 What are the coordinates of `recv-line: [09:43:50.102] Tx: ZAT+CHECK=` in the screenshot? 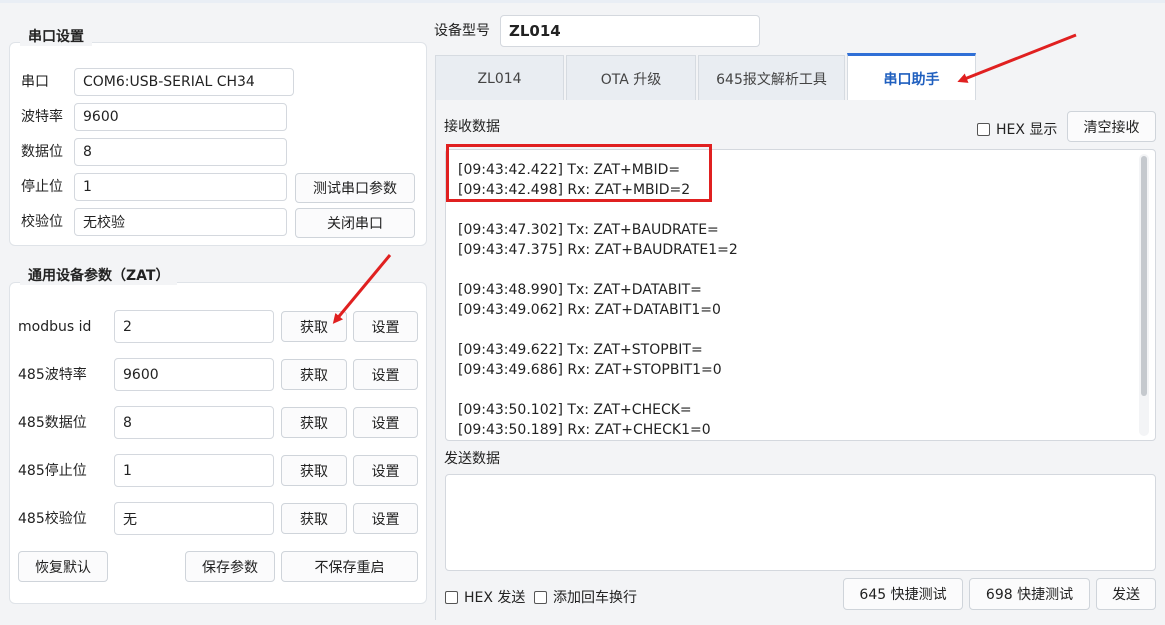 It's located at (575, 410).